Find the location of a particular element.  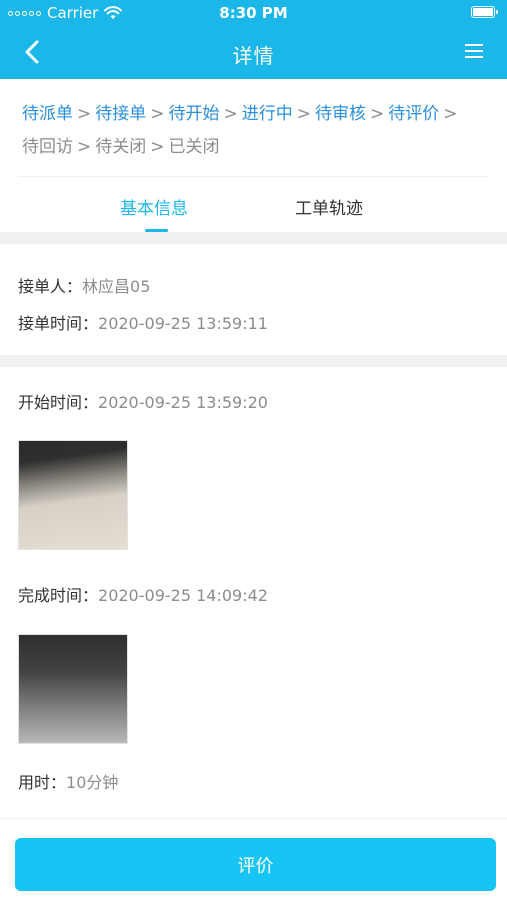

start-time-field: 开始时间：2020-09-25 13:59:20 is located at coordinates (143, 401).